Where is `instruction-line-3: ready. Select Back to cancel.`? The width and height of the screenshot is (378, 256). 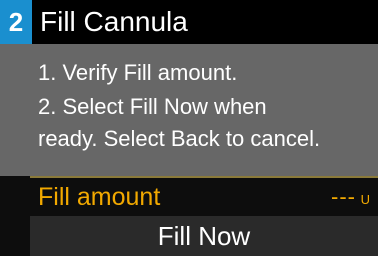
instruction-line-3: ready. Select Back to cancel. is located at coordinates (179, 138).